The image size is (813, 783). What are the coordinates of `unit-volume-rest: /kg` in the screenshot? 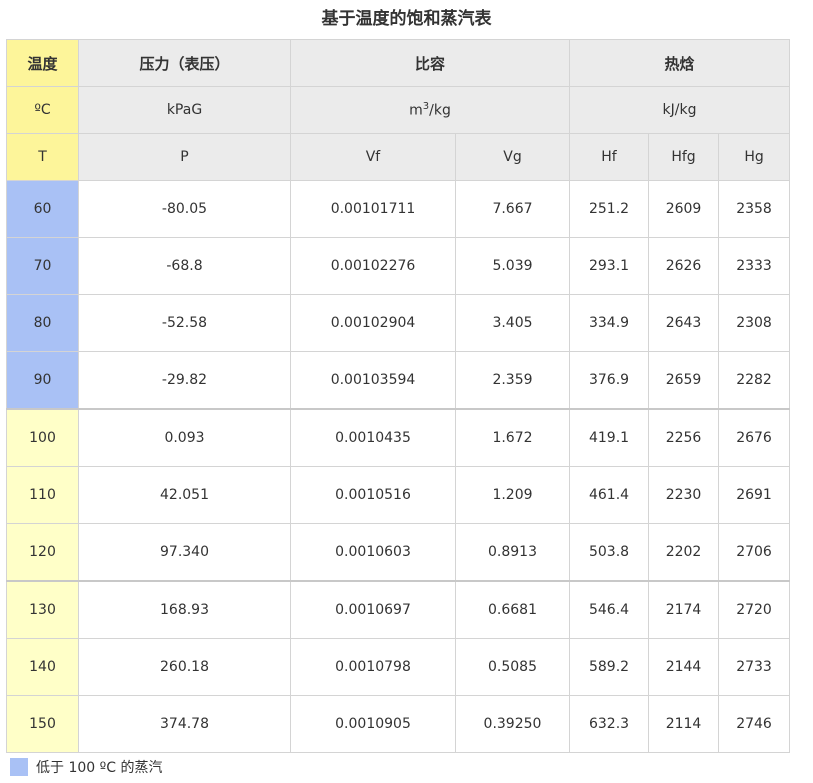 It's located at (440, 110).